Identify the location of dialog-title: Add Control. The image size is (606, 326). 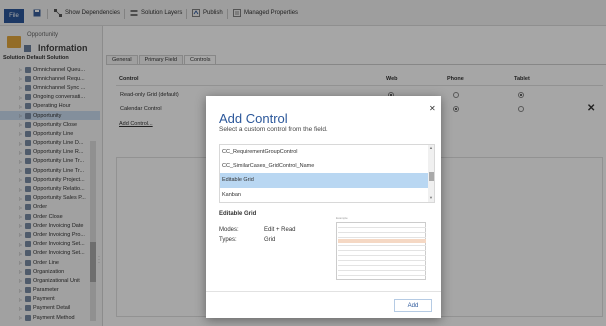
(253, 118).